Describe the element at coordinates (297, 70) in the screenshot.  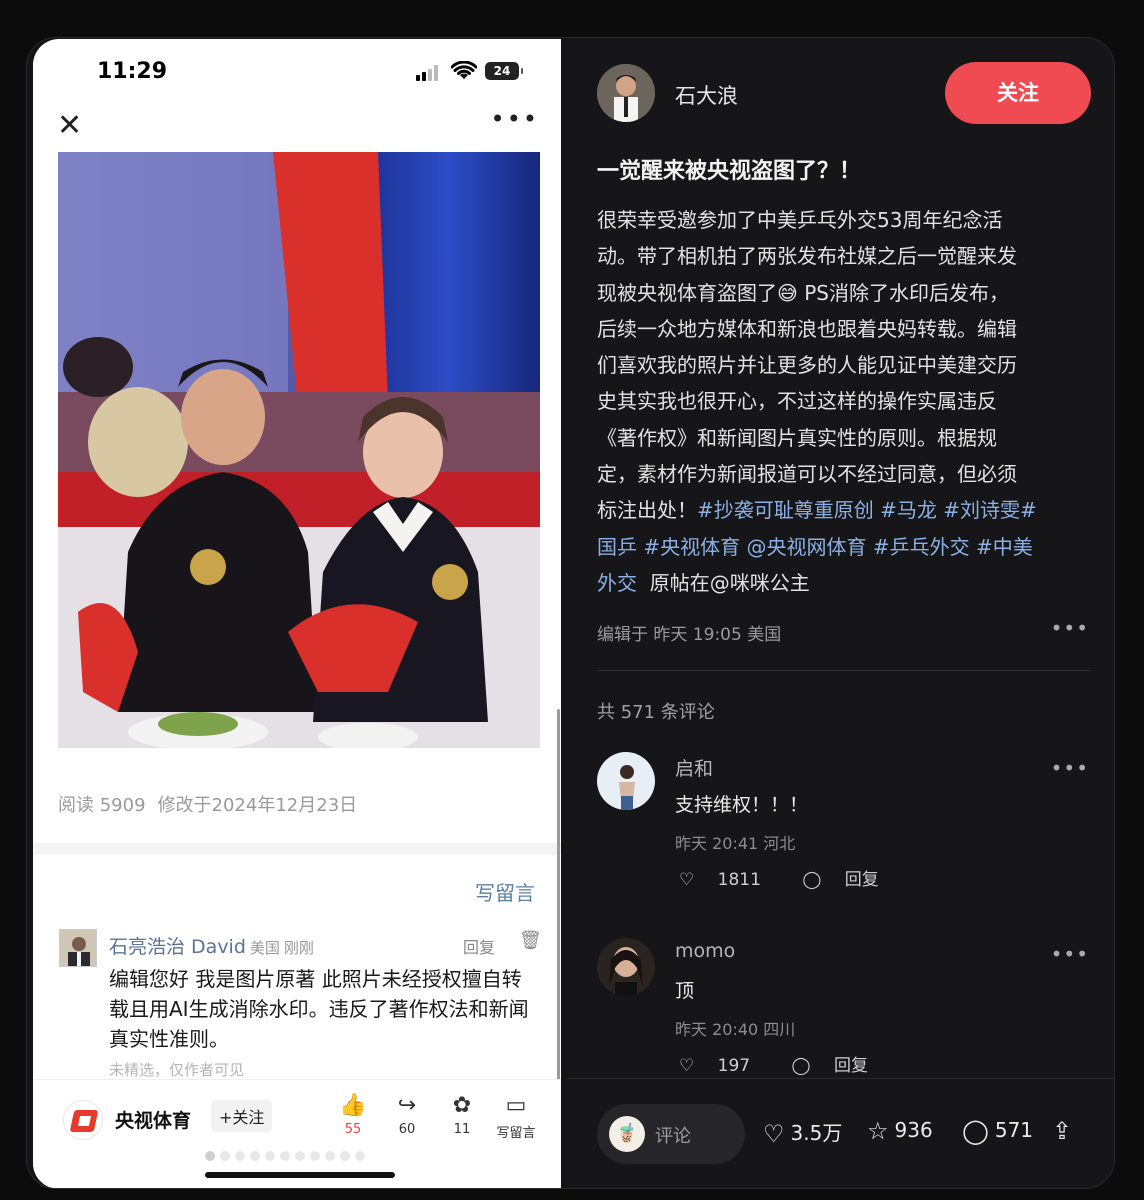
I see `status-bar: 11:29 24` at that location.